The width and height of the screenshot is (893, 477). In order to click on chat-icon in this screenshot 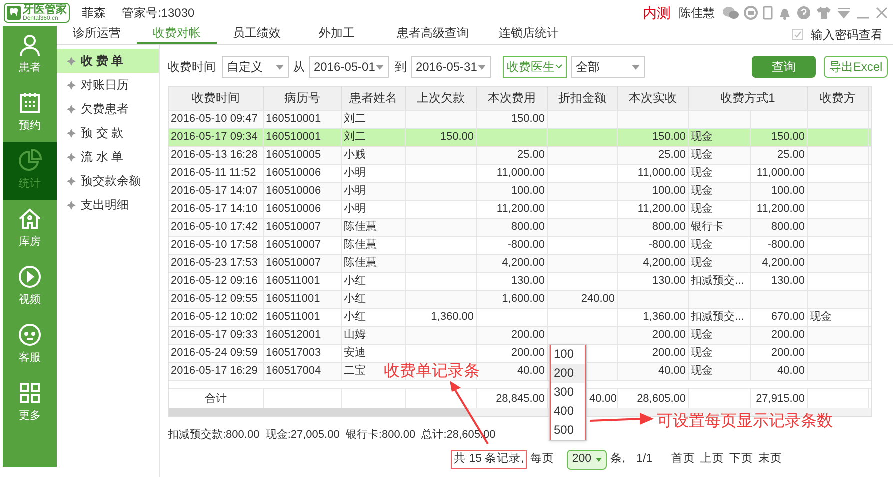, I will do `click(731, 13)`.